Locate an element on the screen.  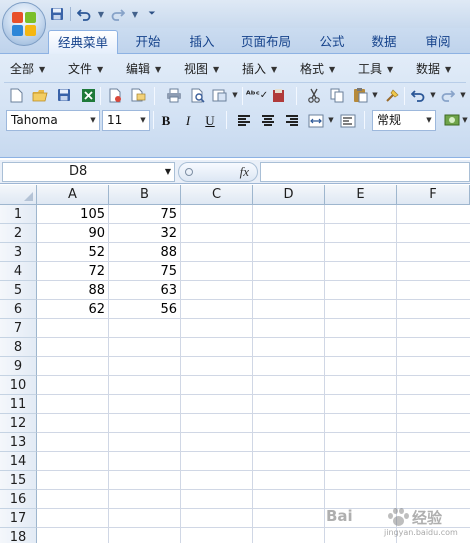
row-header-3: 3 is located at coordinates (18, 252).